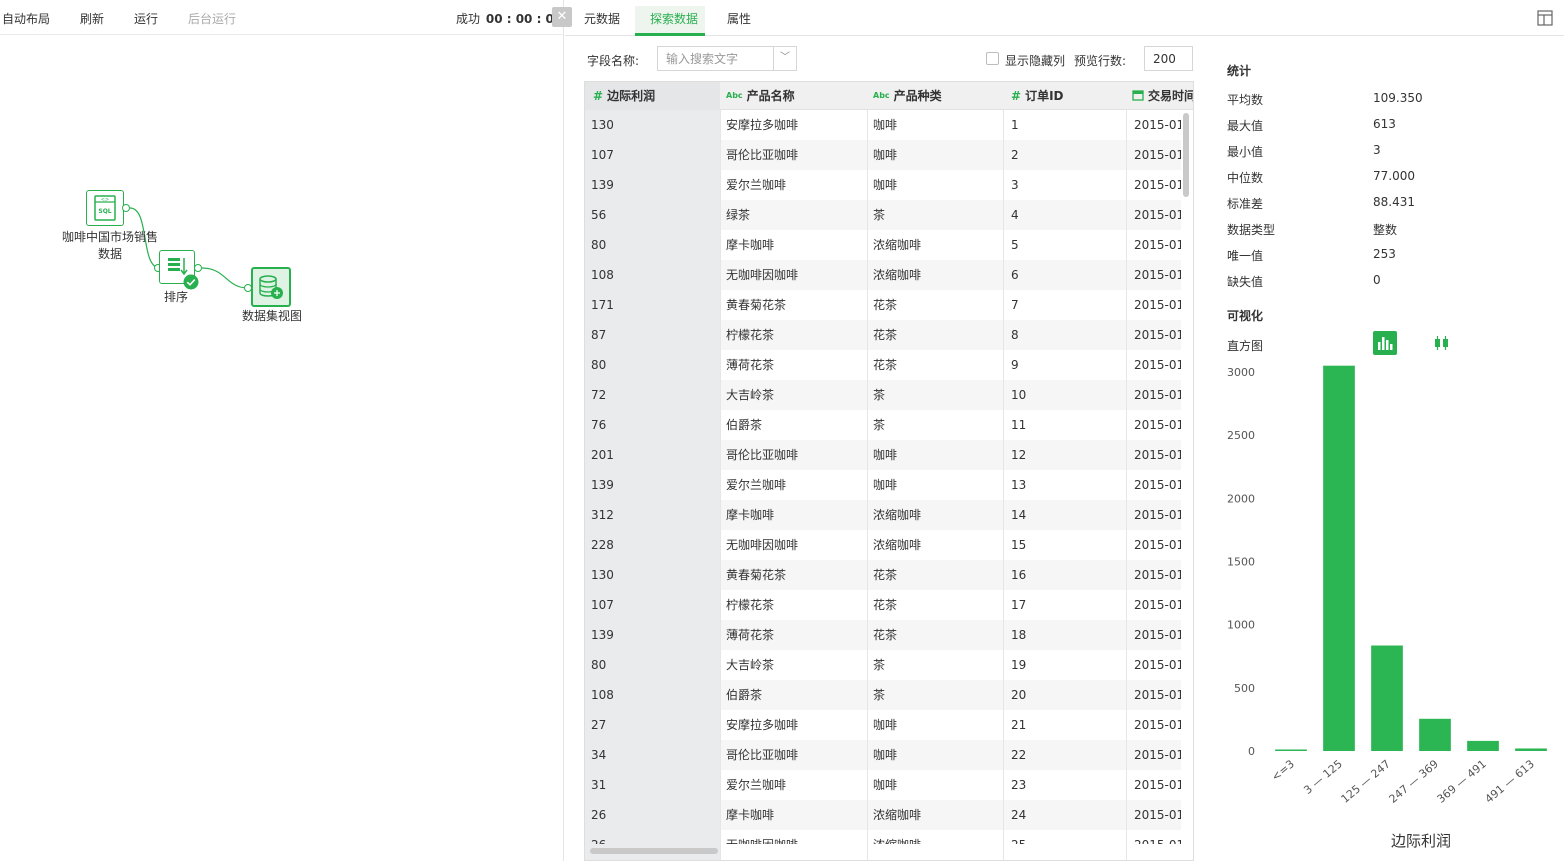  What do you see at coordinates (883, 815) in the screenshot?
I see `table-row: 26 摩卡咖啡 浓缩咖啡 24 2015-01` at bounding box center [883, 815].